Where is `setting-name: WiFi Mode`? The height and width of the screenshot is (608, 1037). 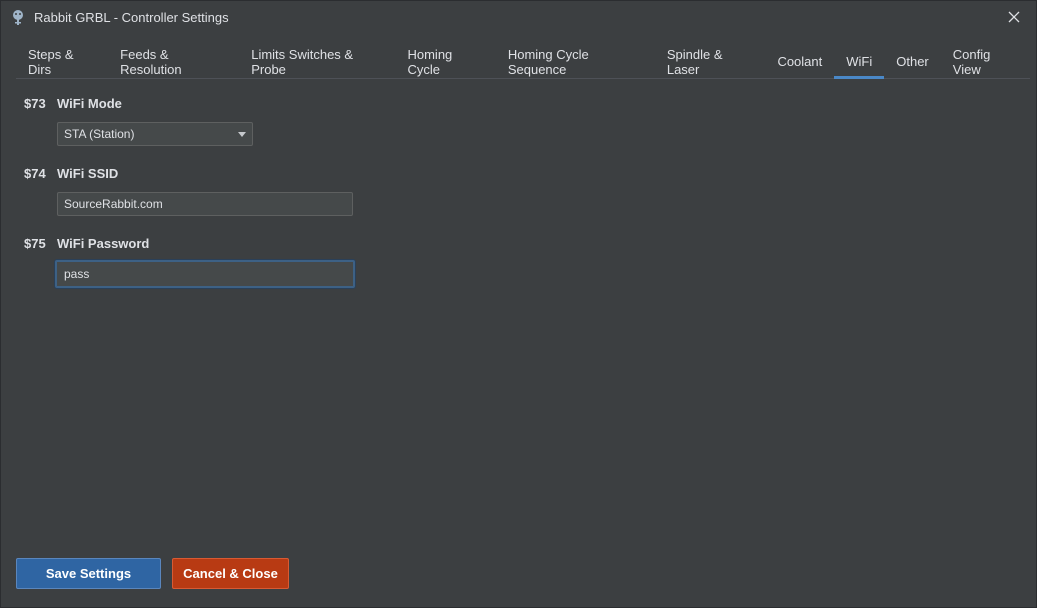 setting-name: WiFi Mode is located at coordinates (89, 103).